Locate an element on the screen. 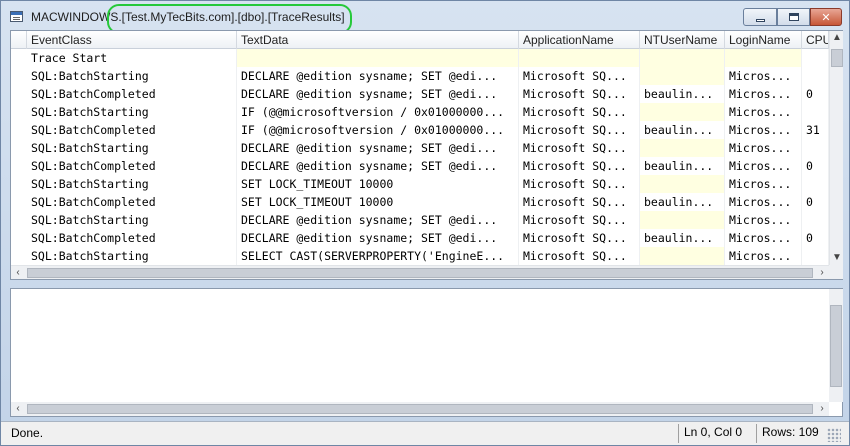  grid-horizontal-scroll-thumb is located at coordinates (420, 273).